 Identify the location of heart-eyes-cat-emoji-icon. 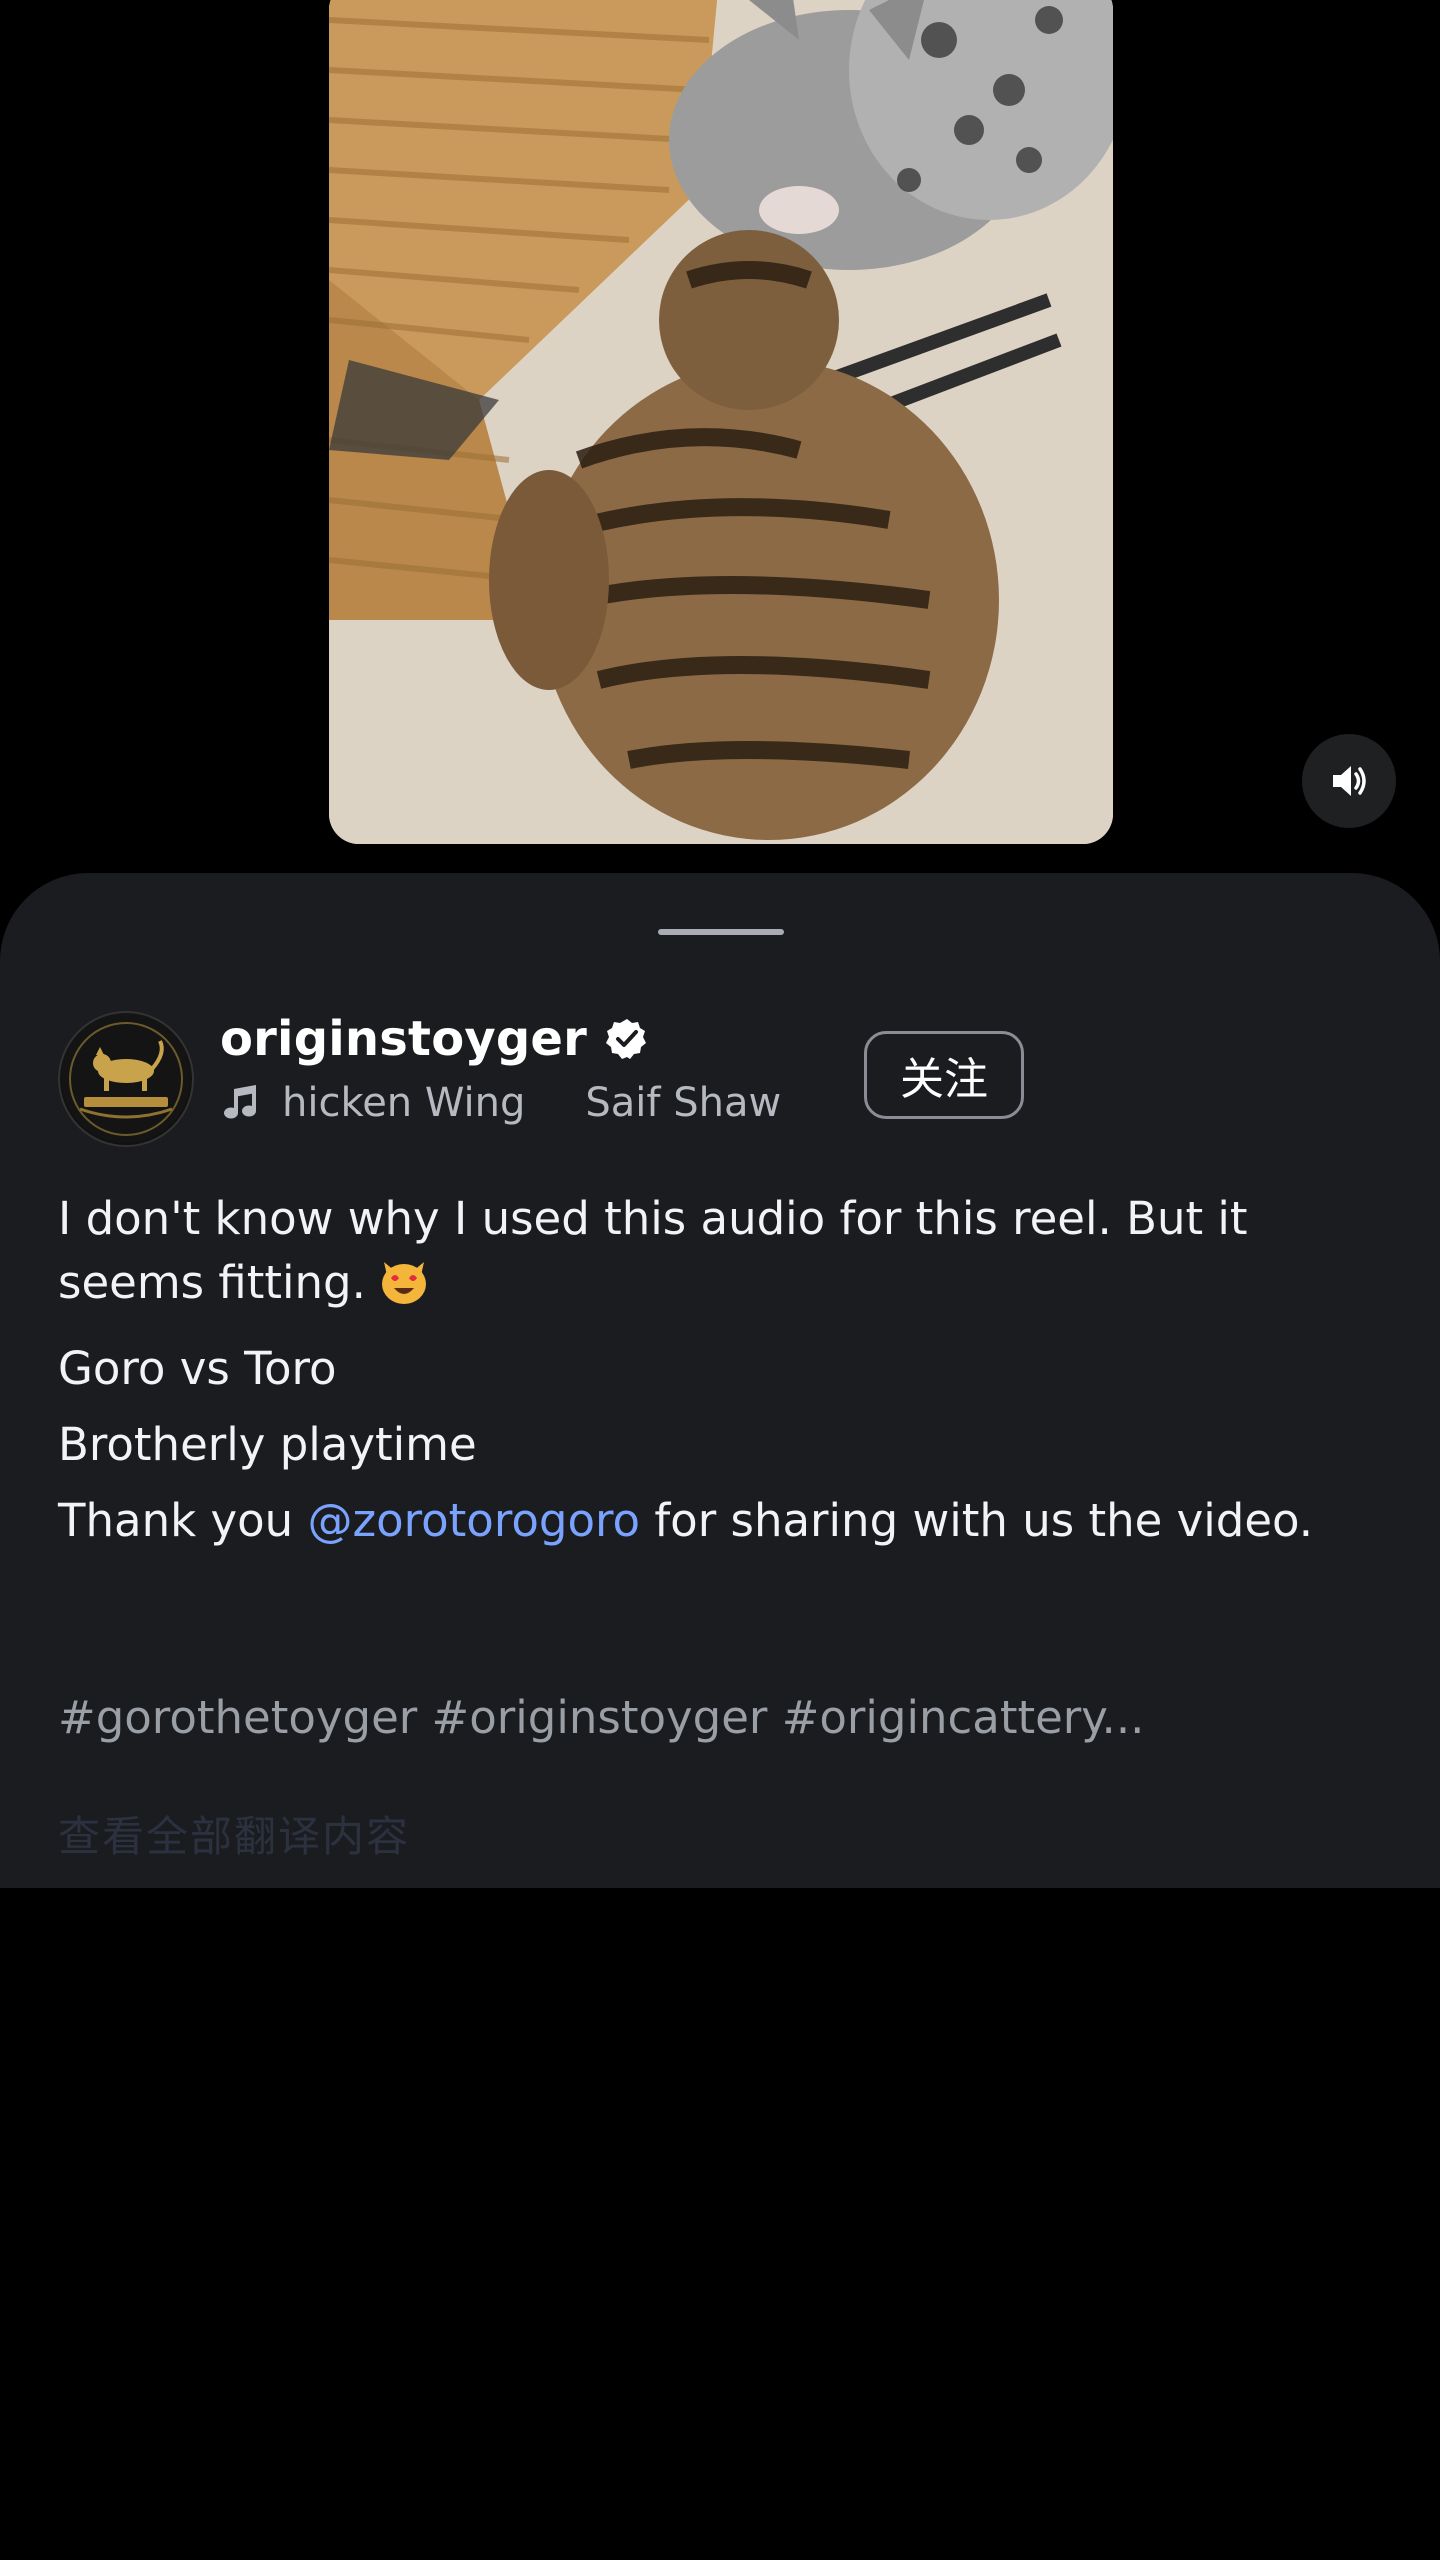
(404, 1288).